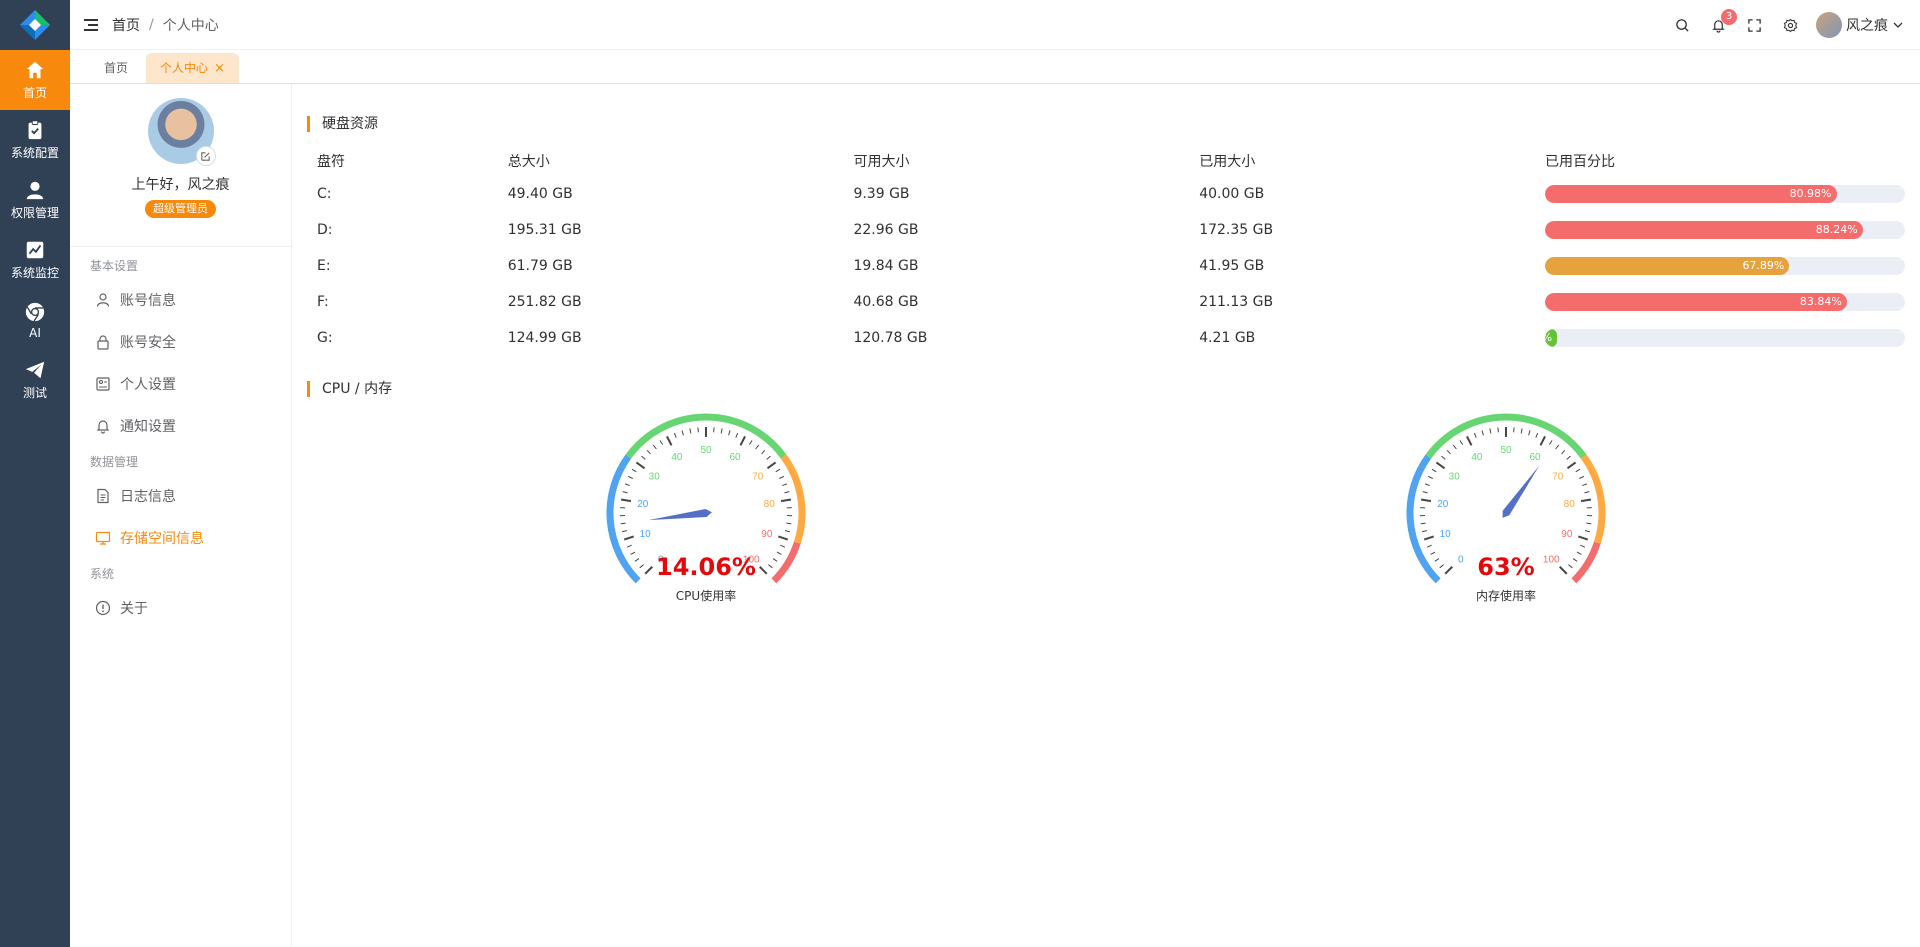  What do you see at coordinates (180, 384) in the screenshot?
I see `menu-item-personal-settings: 个人设置` at bounding box center [180, 384].